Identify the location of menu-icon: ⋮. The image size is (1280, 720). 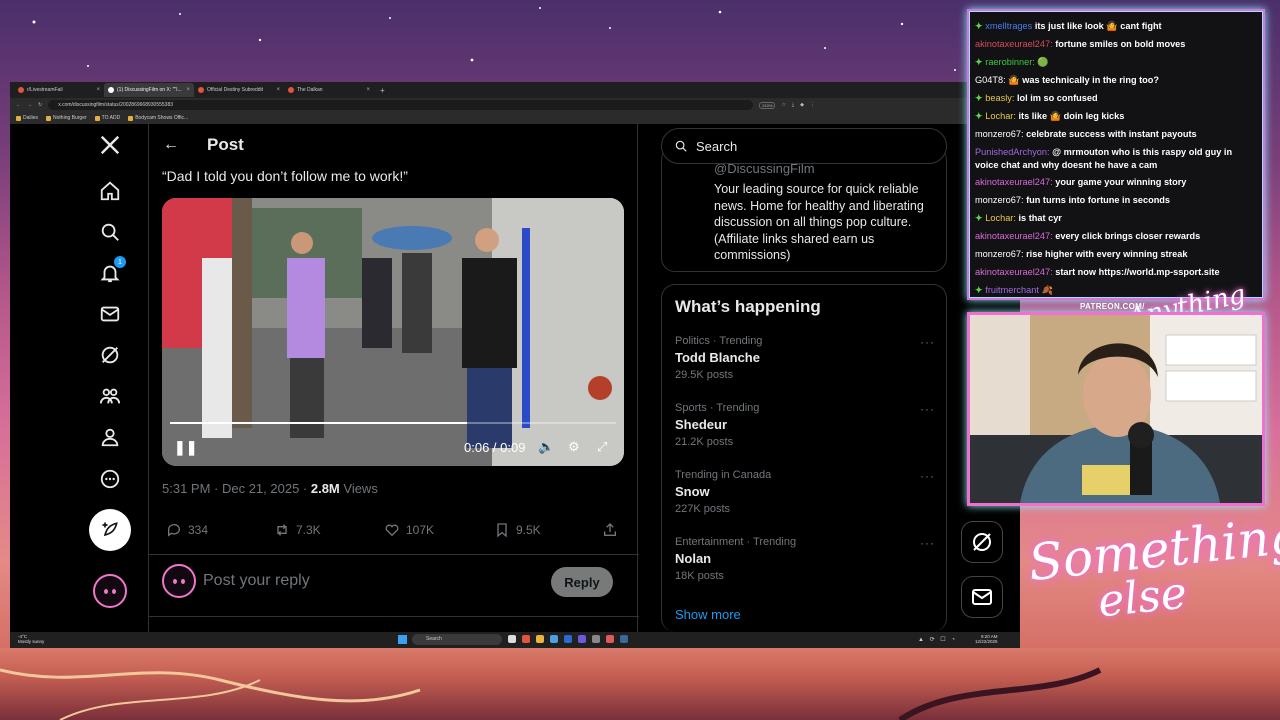
(812, 105).